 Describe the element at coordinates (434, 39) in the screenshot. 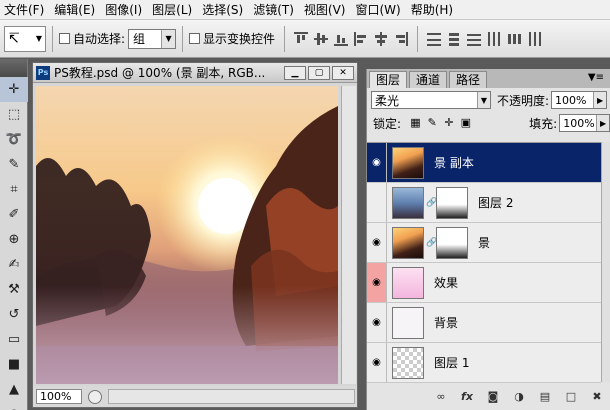

I see `distribute-top-icon` at that location.